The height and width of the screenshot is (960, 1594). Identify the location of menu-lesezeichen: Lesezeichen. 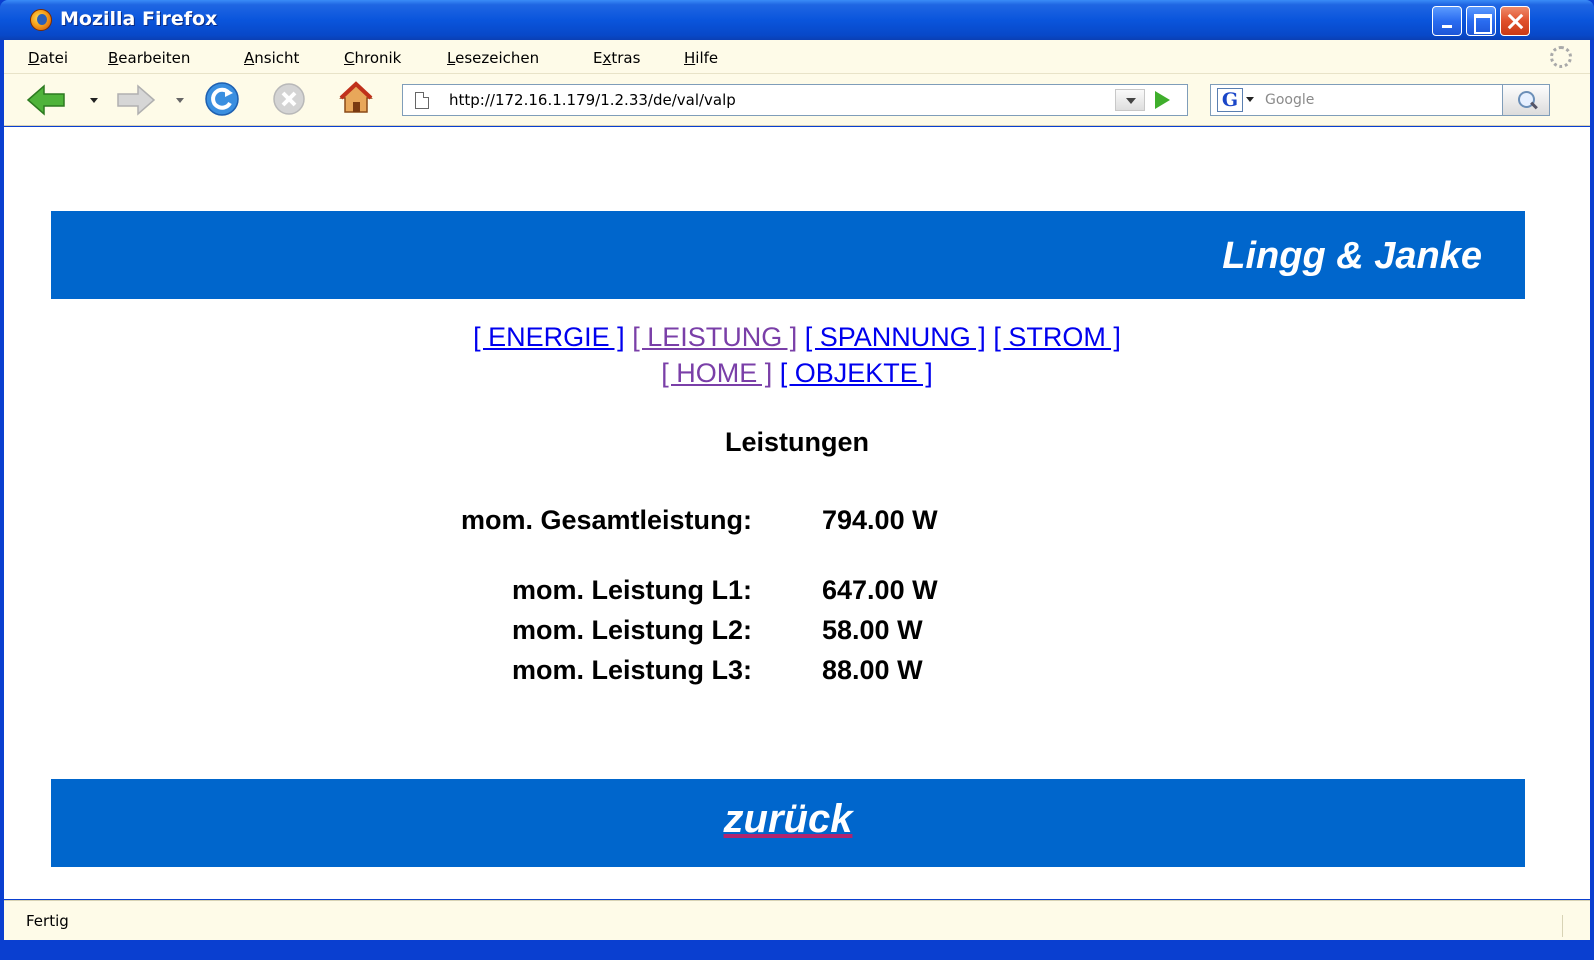
(493, 58).